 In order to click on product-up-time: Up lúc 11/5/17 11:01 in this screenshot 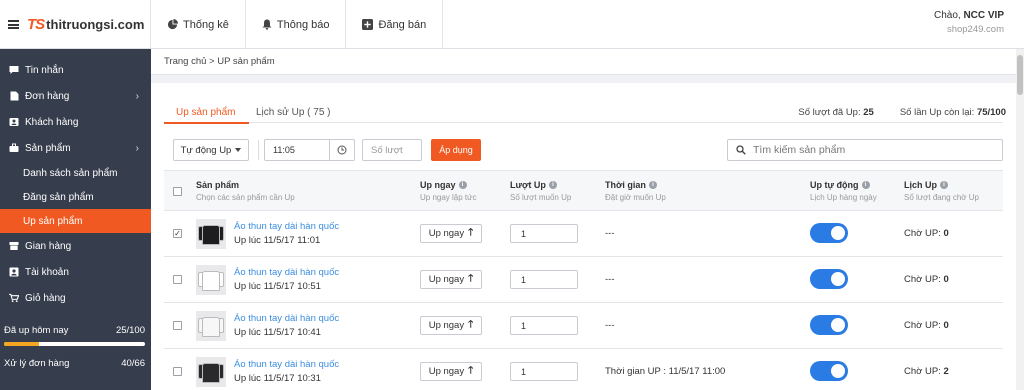, I will do `click(277, 240)`.